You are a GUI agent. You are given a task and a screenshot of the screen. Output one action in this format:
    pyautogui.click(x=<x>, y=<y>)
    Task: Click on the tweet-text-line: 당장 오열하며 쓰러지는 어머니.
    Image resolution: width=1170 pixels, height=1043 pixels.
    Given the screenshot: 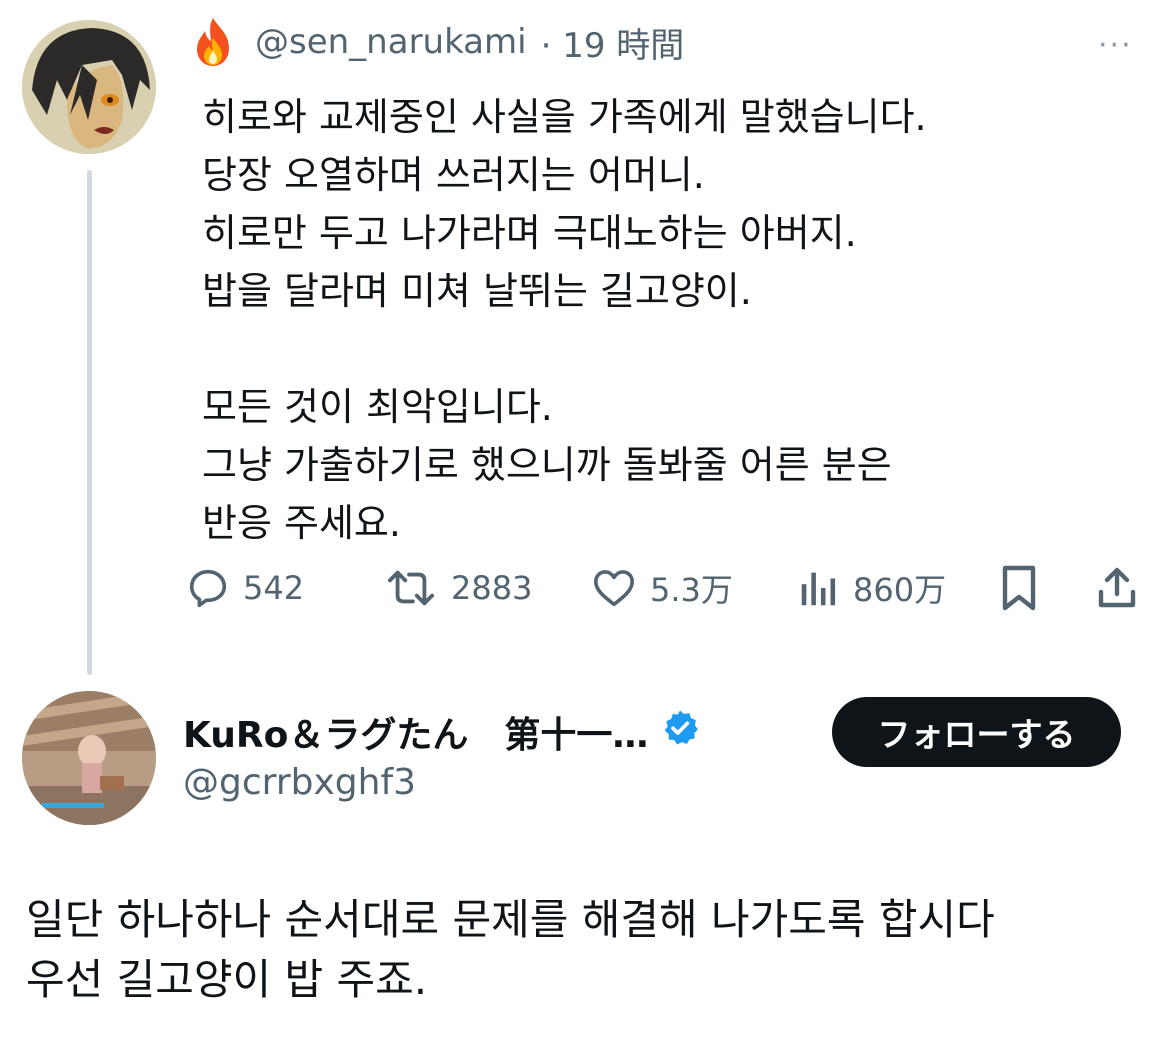 What is the action you would take?
    pyautogui.click(x=453, y=175)
    